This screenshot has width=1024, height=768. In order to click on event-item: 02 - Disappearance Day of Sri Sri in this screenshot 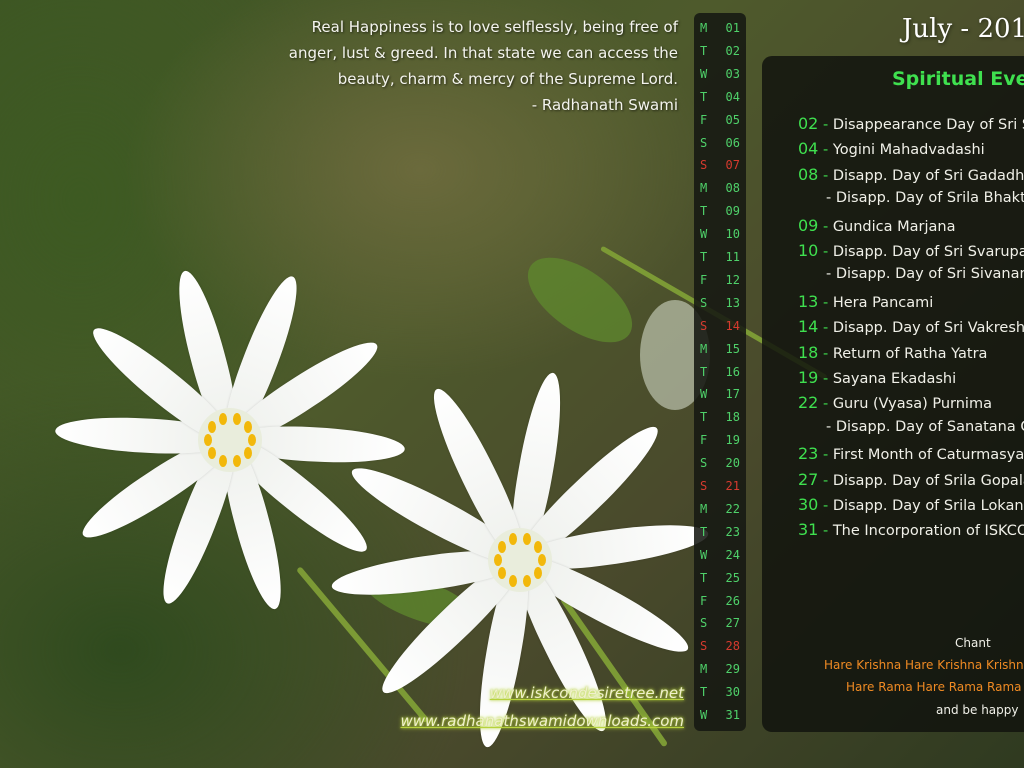, I will do `click(911, 123)`.